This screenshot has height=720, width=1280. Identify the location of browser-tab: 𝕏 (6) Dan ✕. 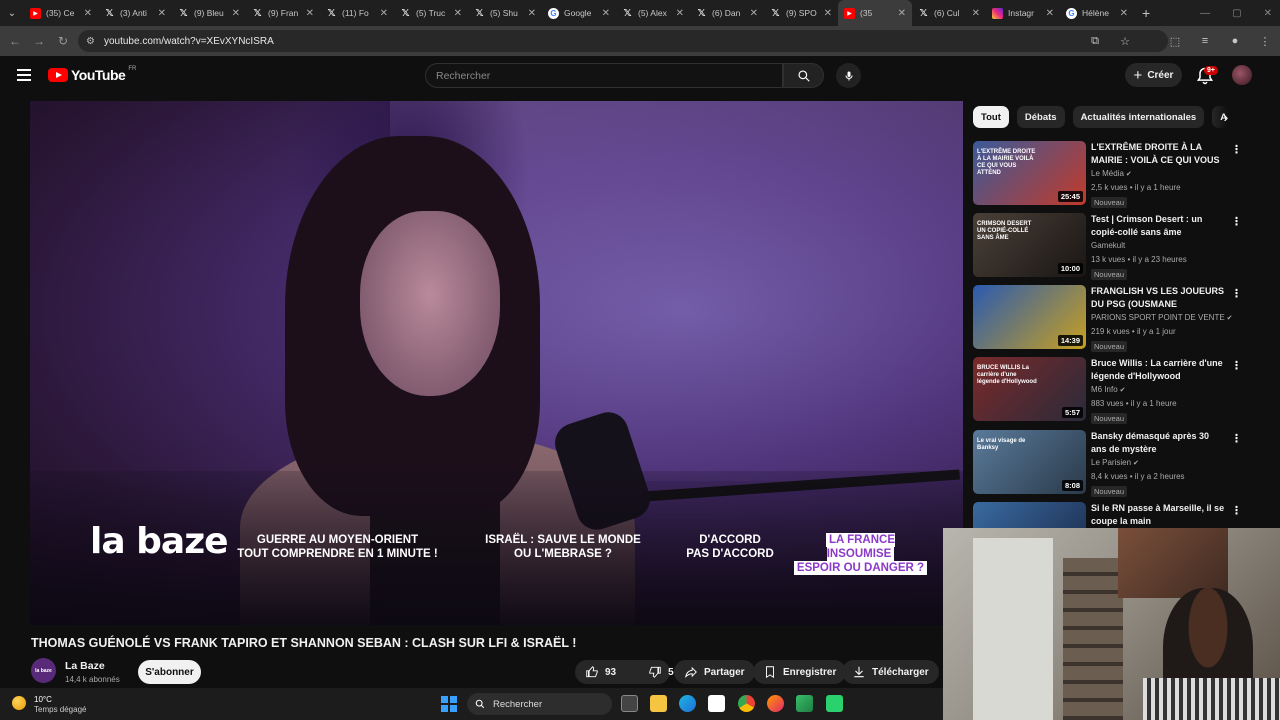
(727, 13).